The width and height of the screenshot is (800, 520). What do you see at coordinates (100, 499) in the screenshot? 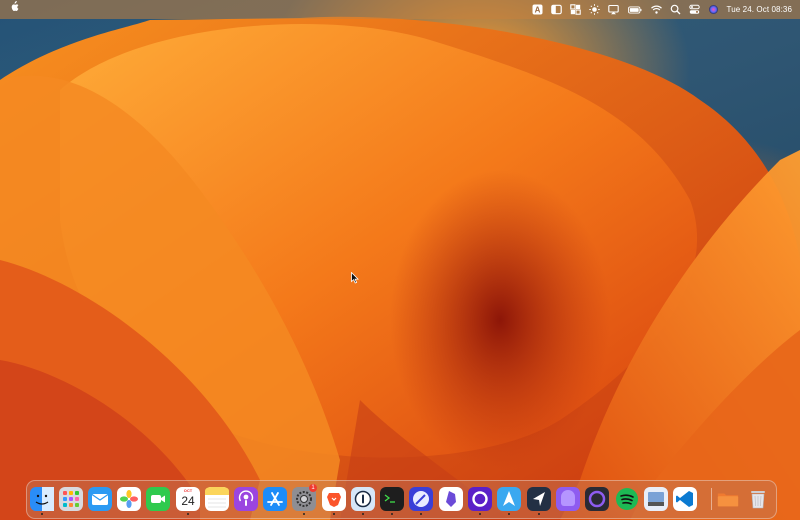
I see `mail-icon` at bounding box center [100, 499].